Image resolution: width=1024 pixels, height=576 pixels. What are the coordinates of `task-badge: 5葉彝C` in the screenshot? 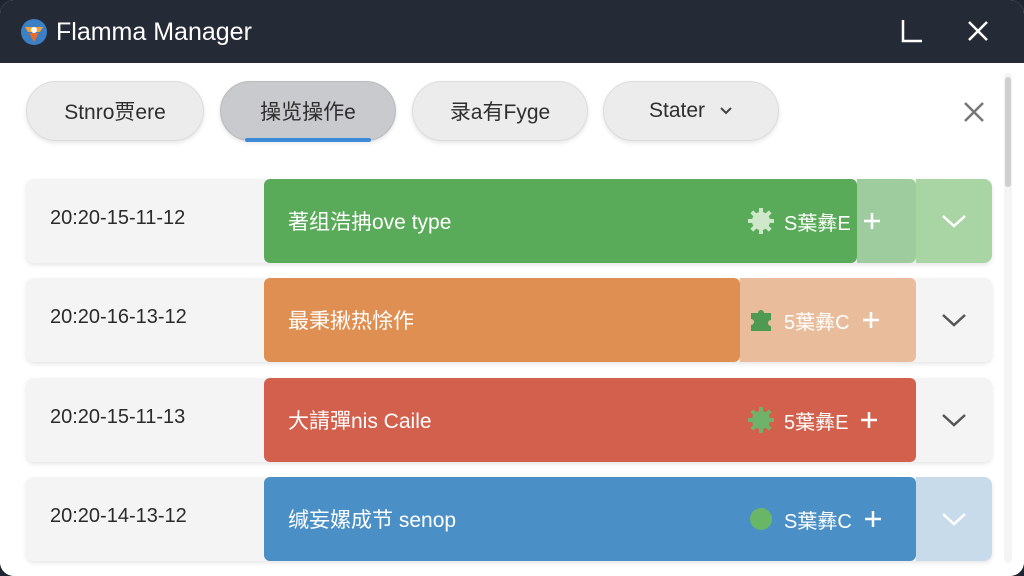 It's located at (813, 320).